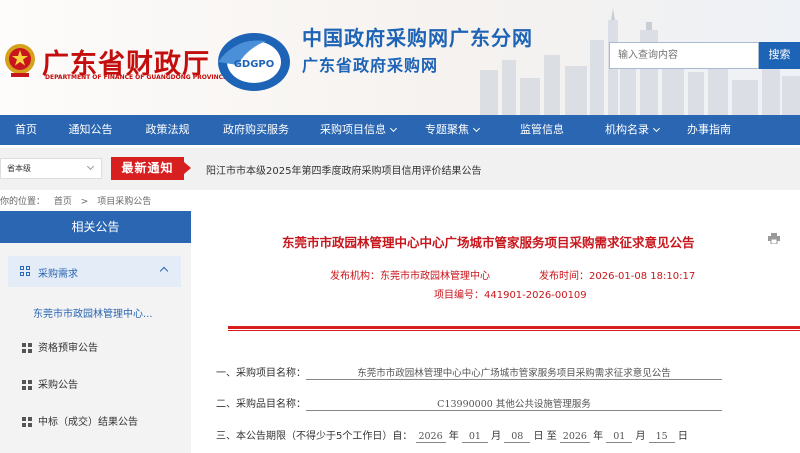  Describe the element at coordinates (542, 130) in the screenshot. I see `nav-item-supervision: 监管信息` at that location.